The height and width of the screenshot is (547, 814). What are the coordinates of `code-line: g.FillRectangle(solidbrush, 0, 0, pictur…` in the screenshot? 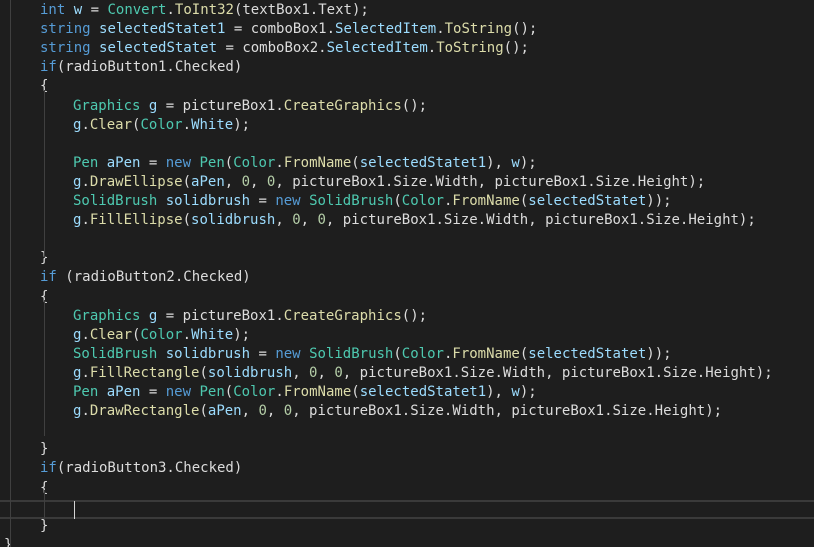 It's located at (386, 373).